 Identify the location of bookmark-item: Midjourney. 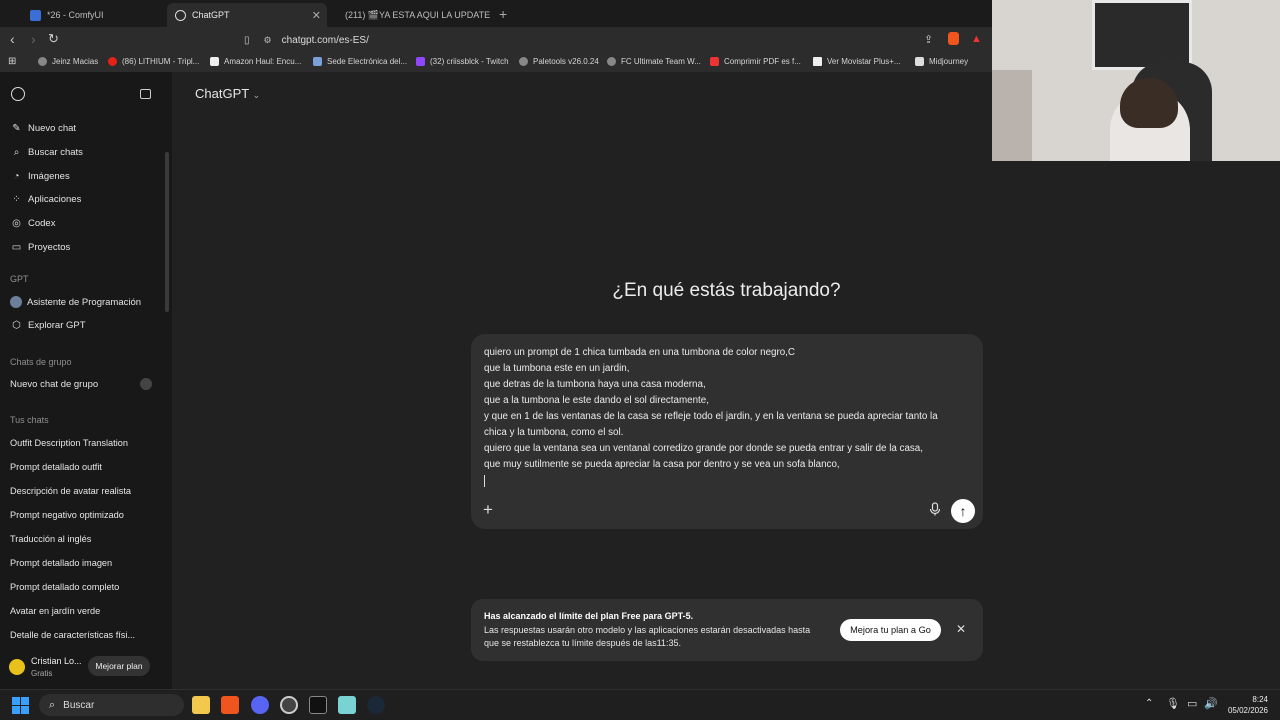
(941, 61).